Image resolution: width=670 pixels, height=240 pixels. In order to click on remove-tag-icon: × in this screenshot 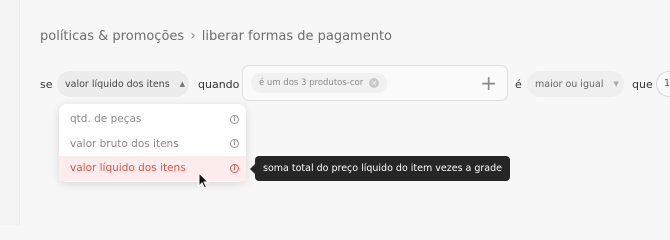, I will do `click(374, 83)`.